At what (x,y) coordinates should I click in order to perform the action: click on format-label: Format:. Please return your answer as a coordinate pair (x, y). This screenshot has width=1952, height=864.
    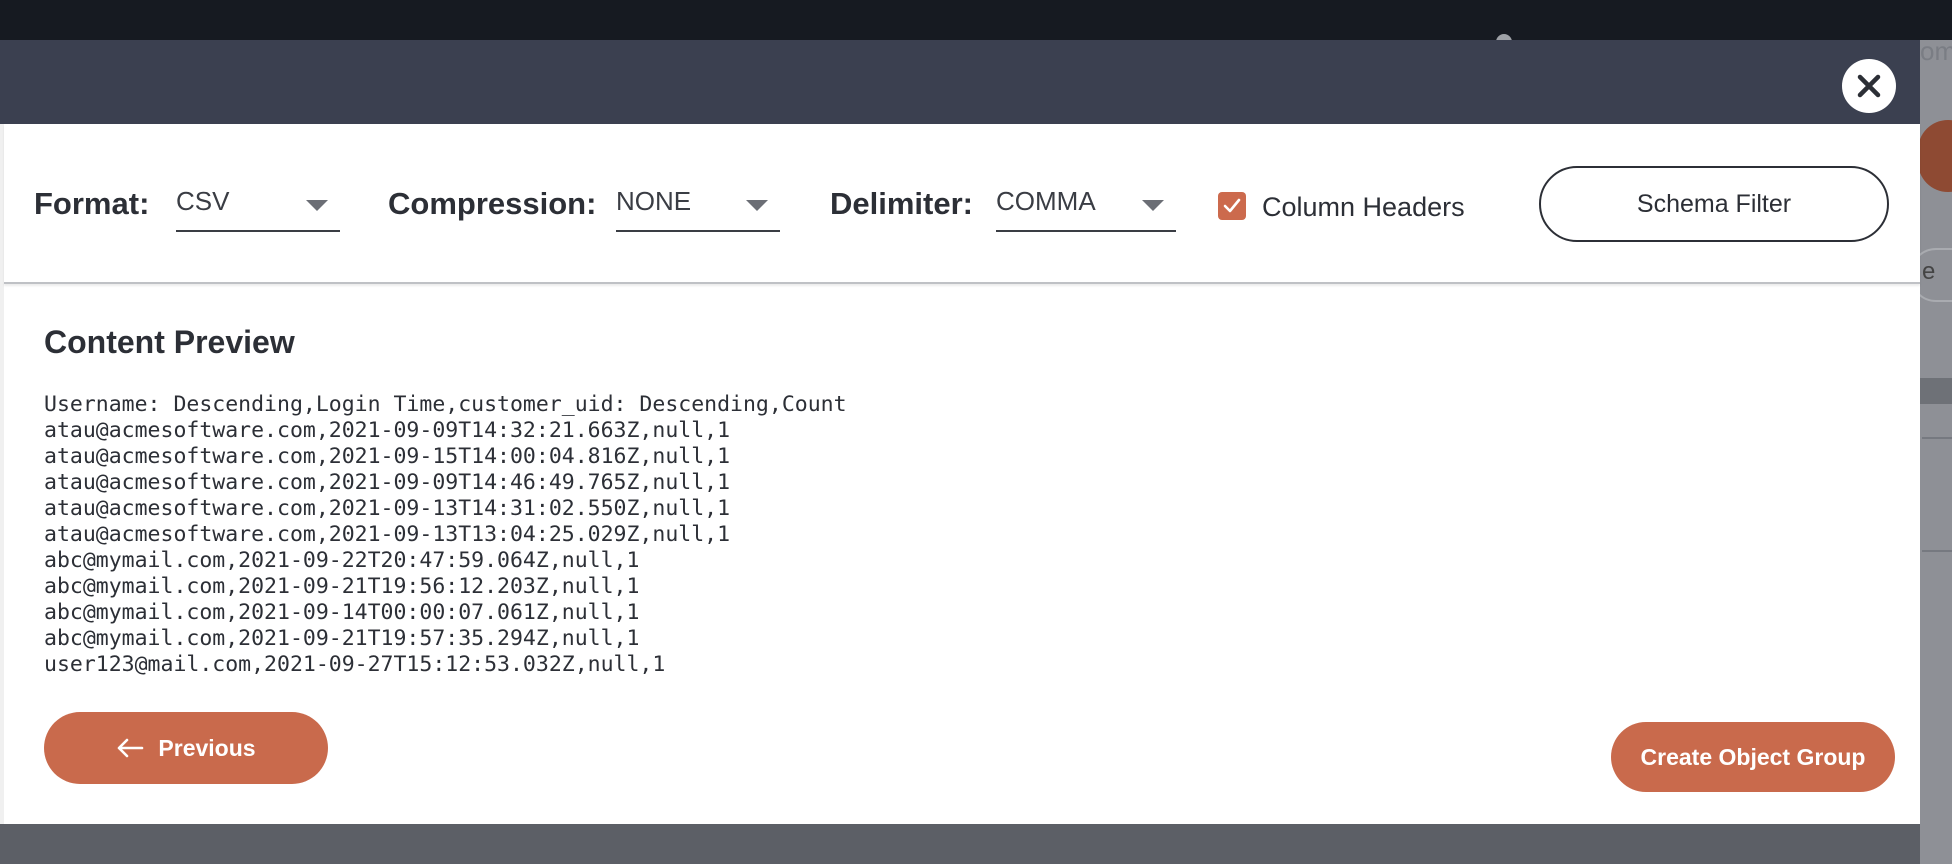
    Looking at the image, I should click on (92, 203).